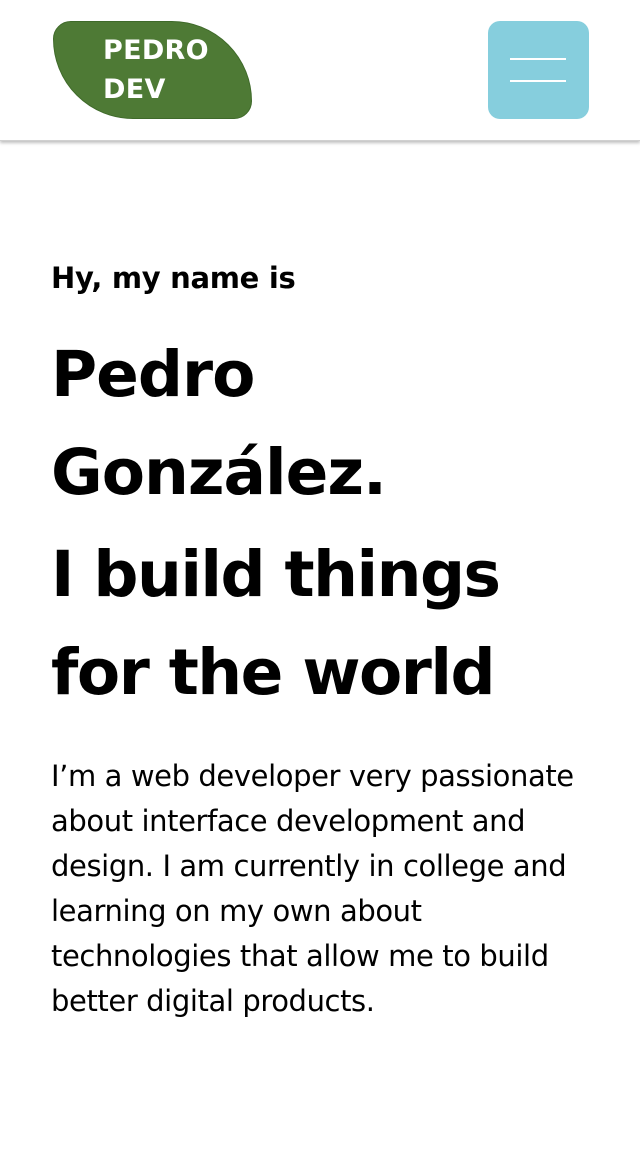  What do you see at coordinates (134, 89) in the screenshot?
I see `logo-line-2: DEV` at bounding box center [134, 89].